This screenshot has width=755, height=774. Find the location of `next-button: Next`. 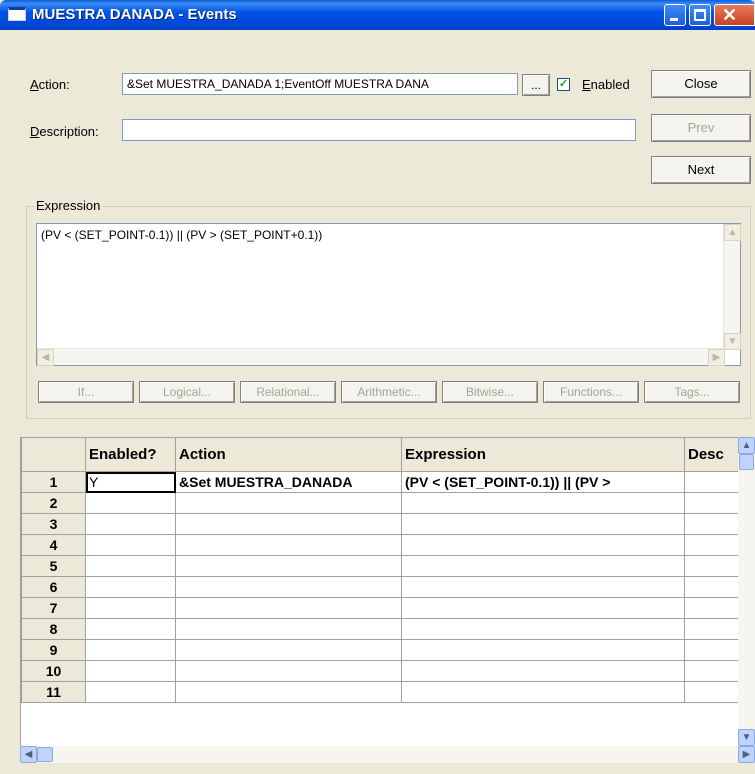

next-button: Next is located at coordinates (701, 170).